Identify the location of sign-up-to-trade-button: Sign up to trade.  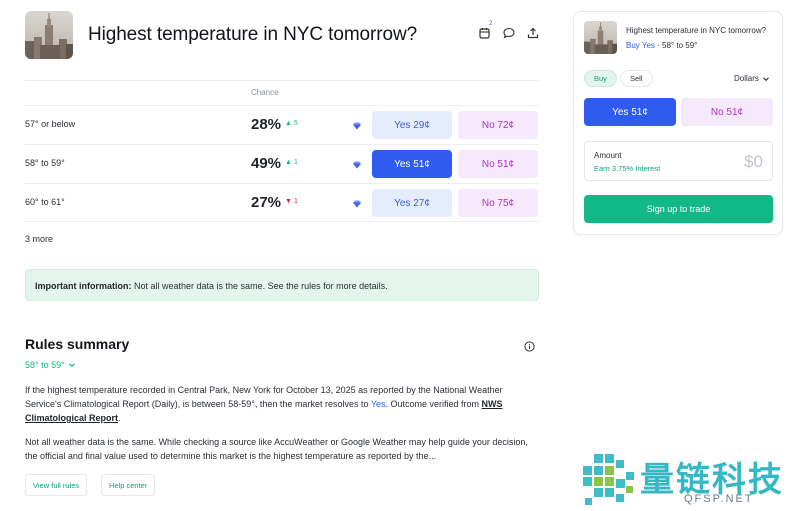
(678, 209).